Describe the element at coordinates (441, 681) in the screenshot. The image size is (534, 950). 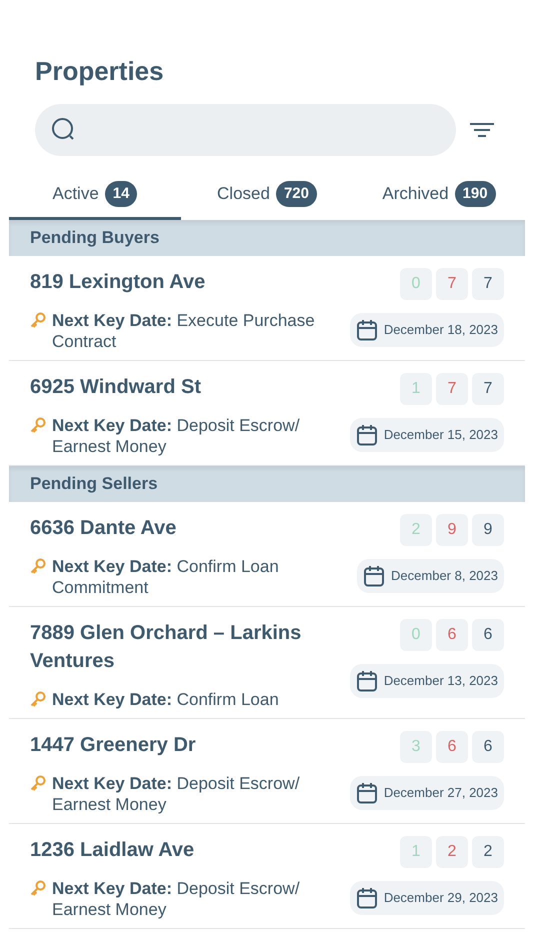
I see `due-date: December 13, 2023` at that location.